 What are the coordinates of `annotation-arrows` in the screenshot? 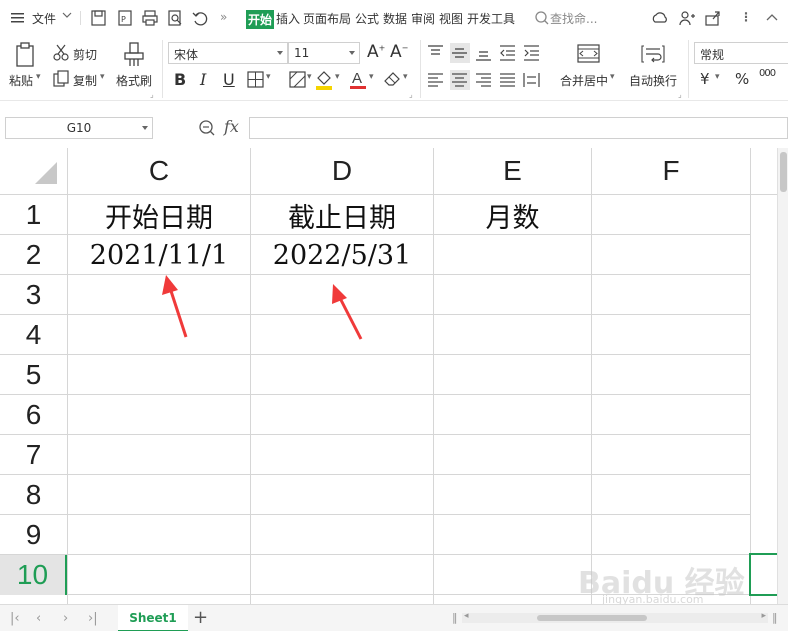 It's located at (262, 307).